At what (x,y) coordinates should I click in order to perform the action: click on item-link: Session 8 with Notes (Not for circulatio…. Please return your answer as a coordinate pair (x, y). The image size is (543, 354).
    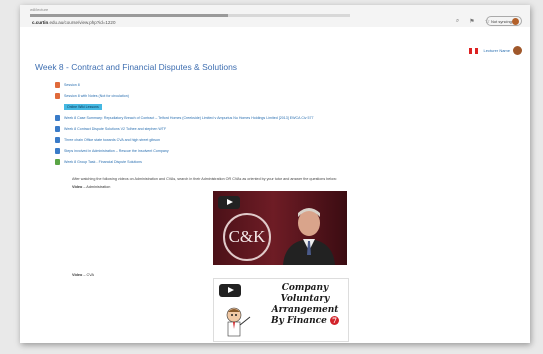
    Looking at the image, I should click on (96, 96).